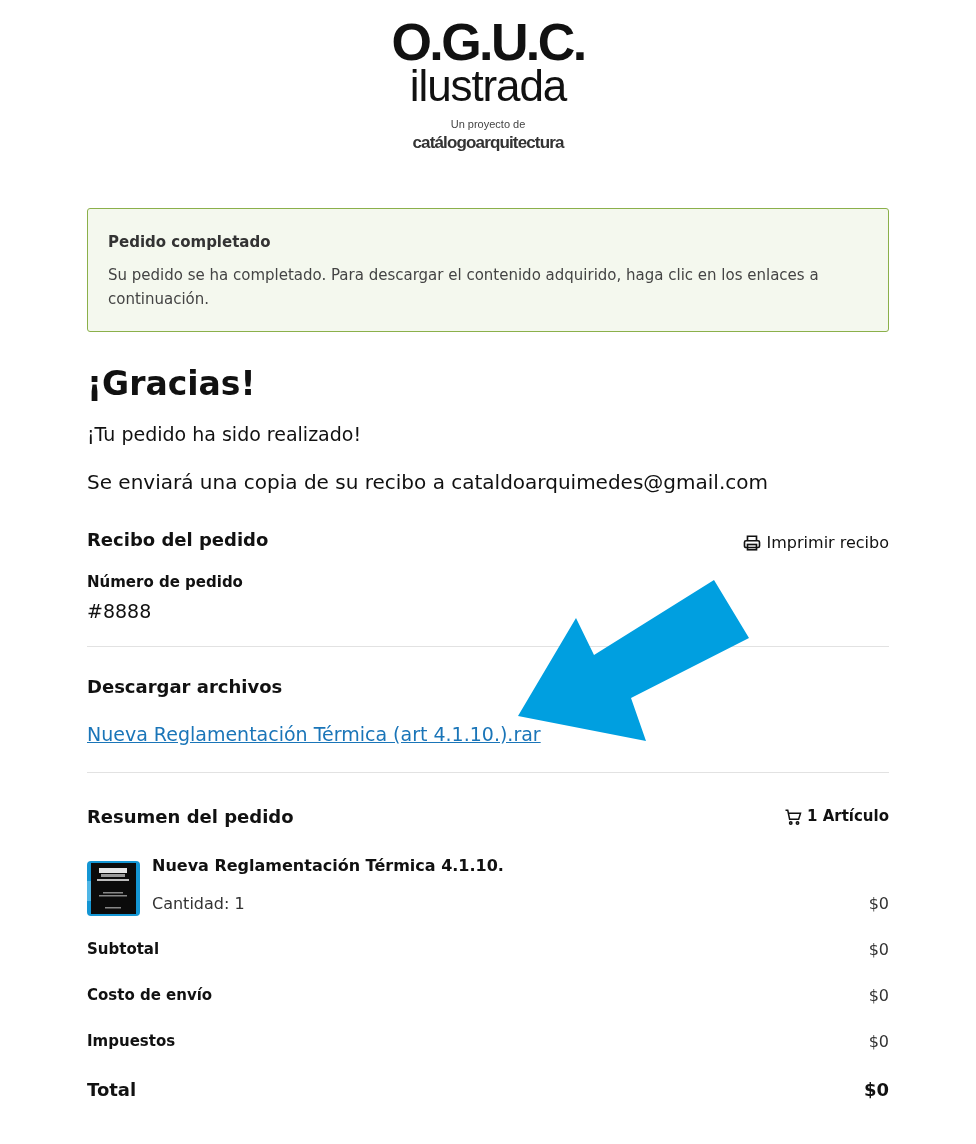  I want to click on cart-icon, so click(793, 816).